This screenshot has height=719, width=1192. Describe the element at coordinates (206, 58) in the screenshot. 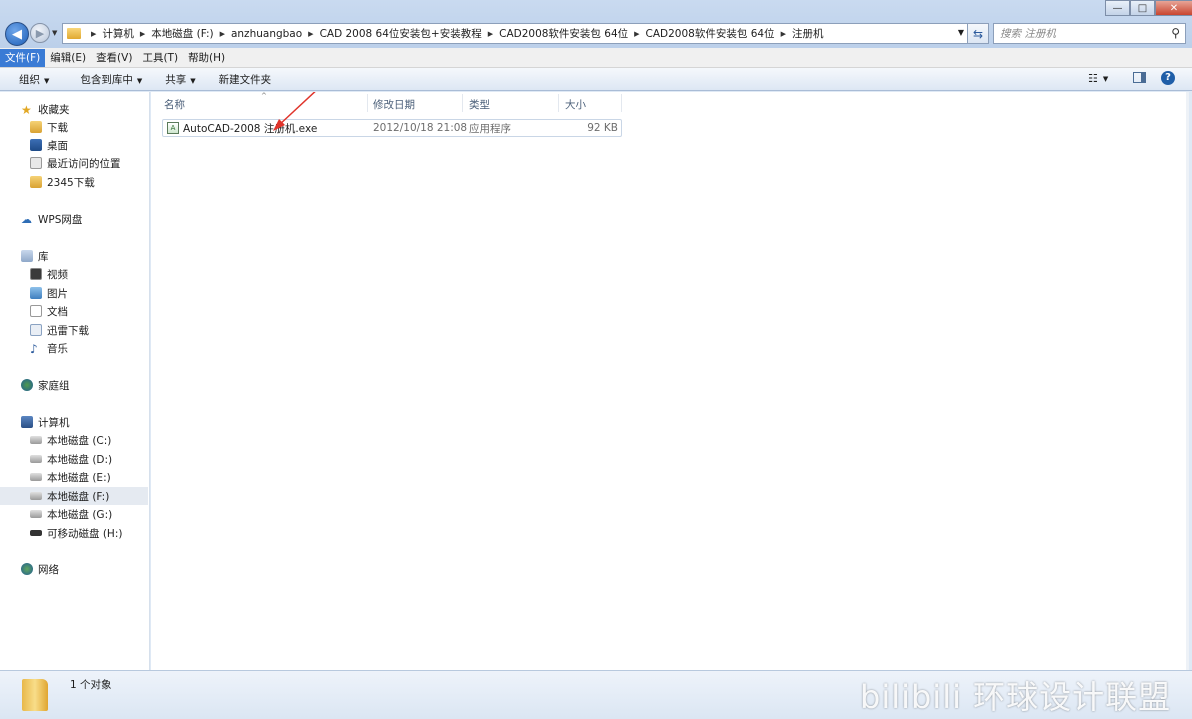

I see `menu-help: 帮助(H)` at that location.